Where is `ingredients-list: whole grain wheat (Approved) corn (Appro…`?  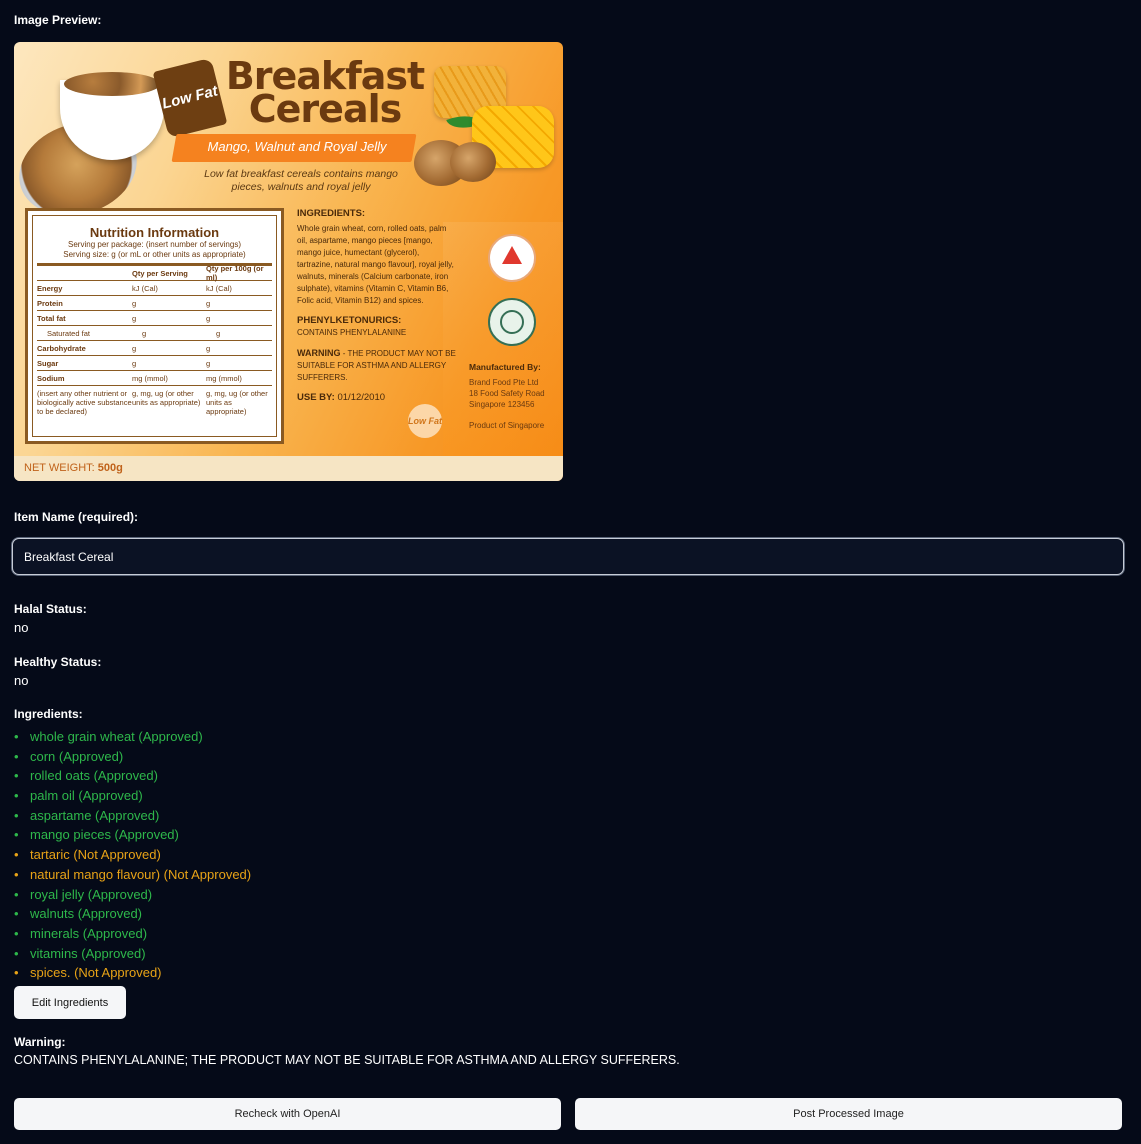
ingredients-list: whole grain wheat (Approved) corn (Appro… is located at coordinates (132, 855).